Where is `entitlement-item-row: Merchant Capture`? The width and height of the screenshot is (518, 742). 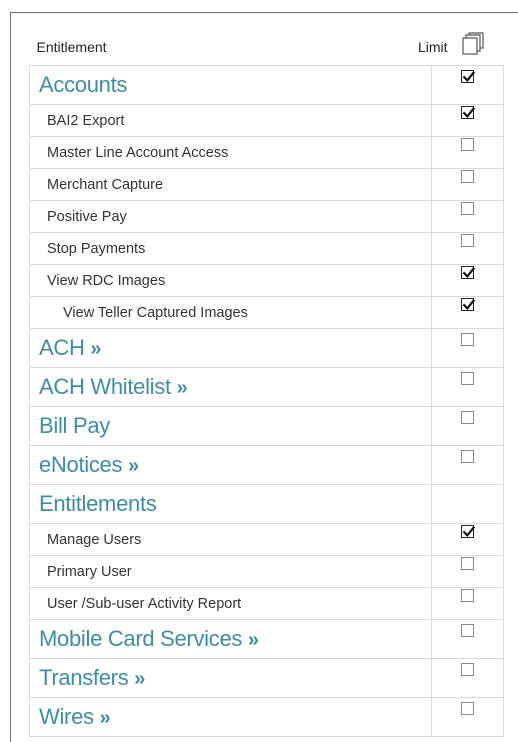 entitlement-item-row: Merchant Capture is located at coordinates (266, 184).